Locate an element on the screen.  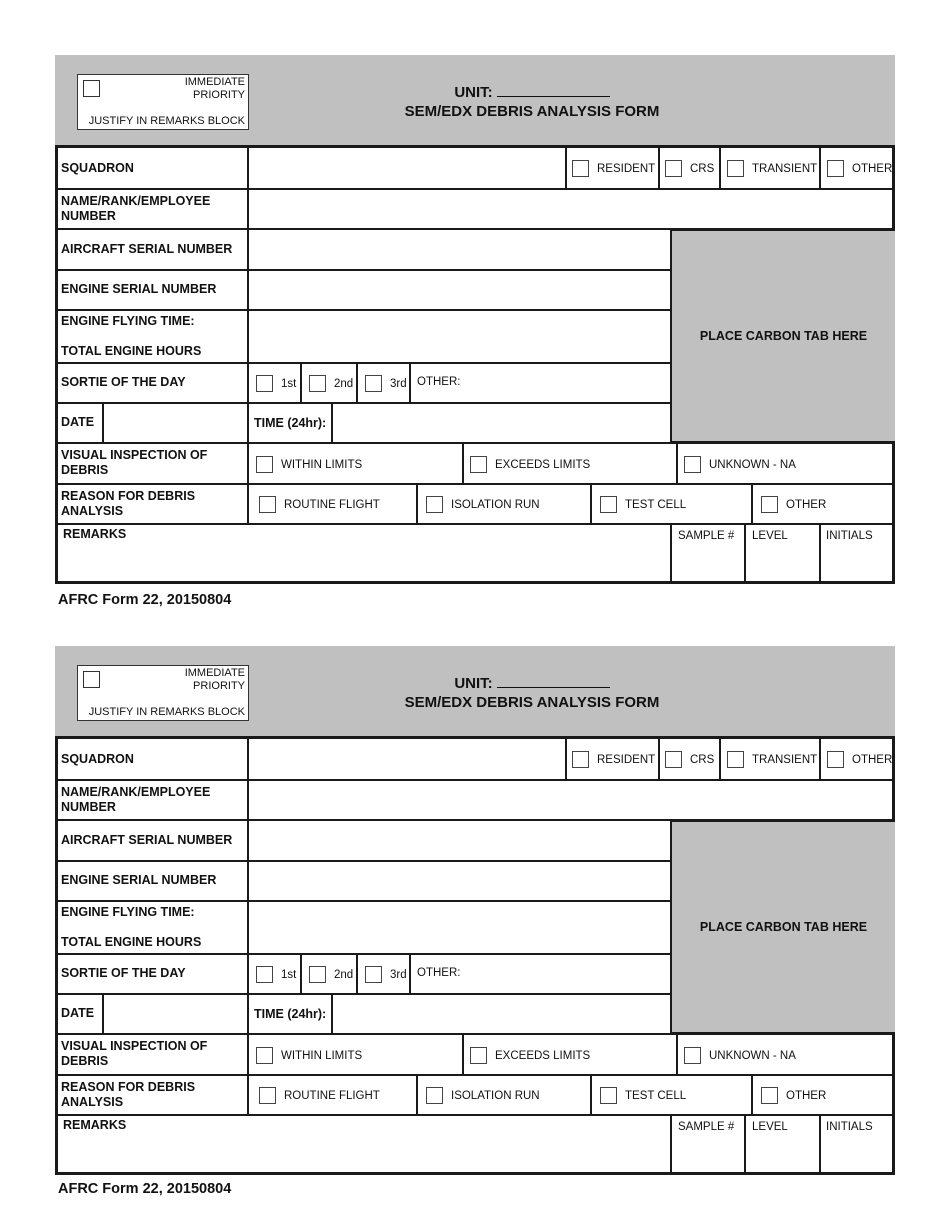
name-rank-label-line2: NUMBER is located at coordinates (88, 807).